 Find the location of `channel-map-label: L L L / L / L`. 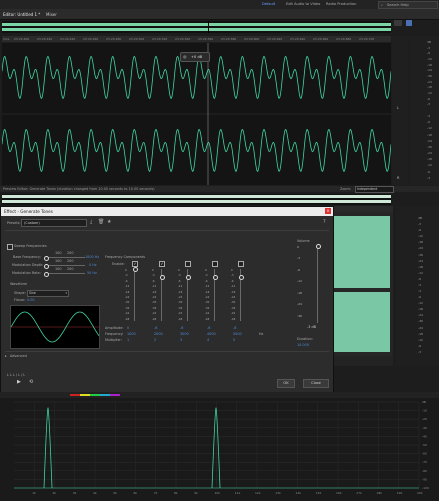

channel-map-label: L L L / L / L is located at coordinates (16, 375).